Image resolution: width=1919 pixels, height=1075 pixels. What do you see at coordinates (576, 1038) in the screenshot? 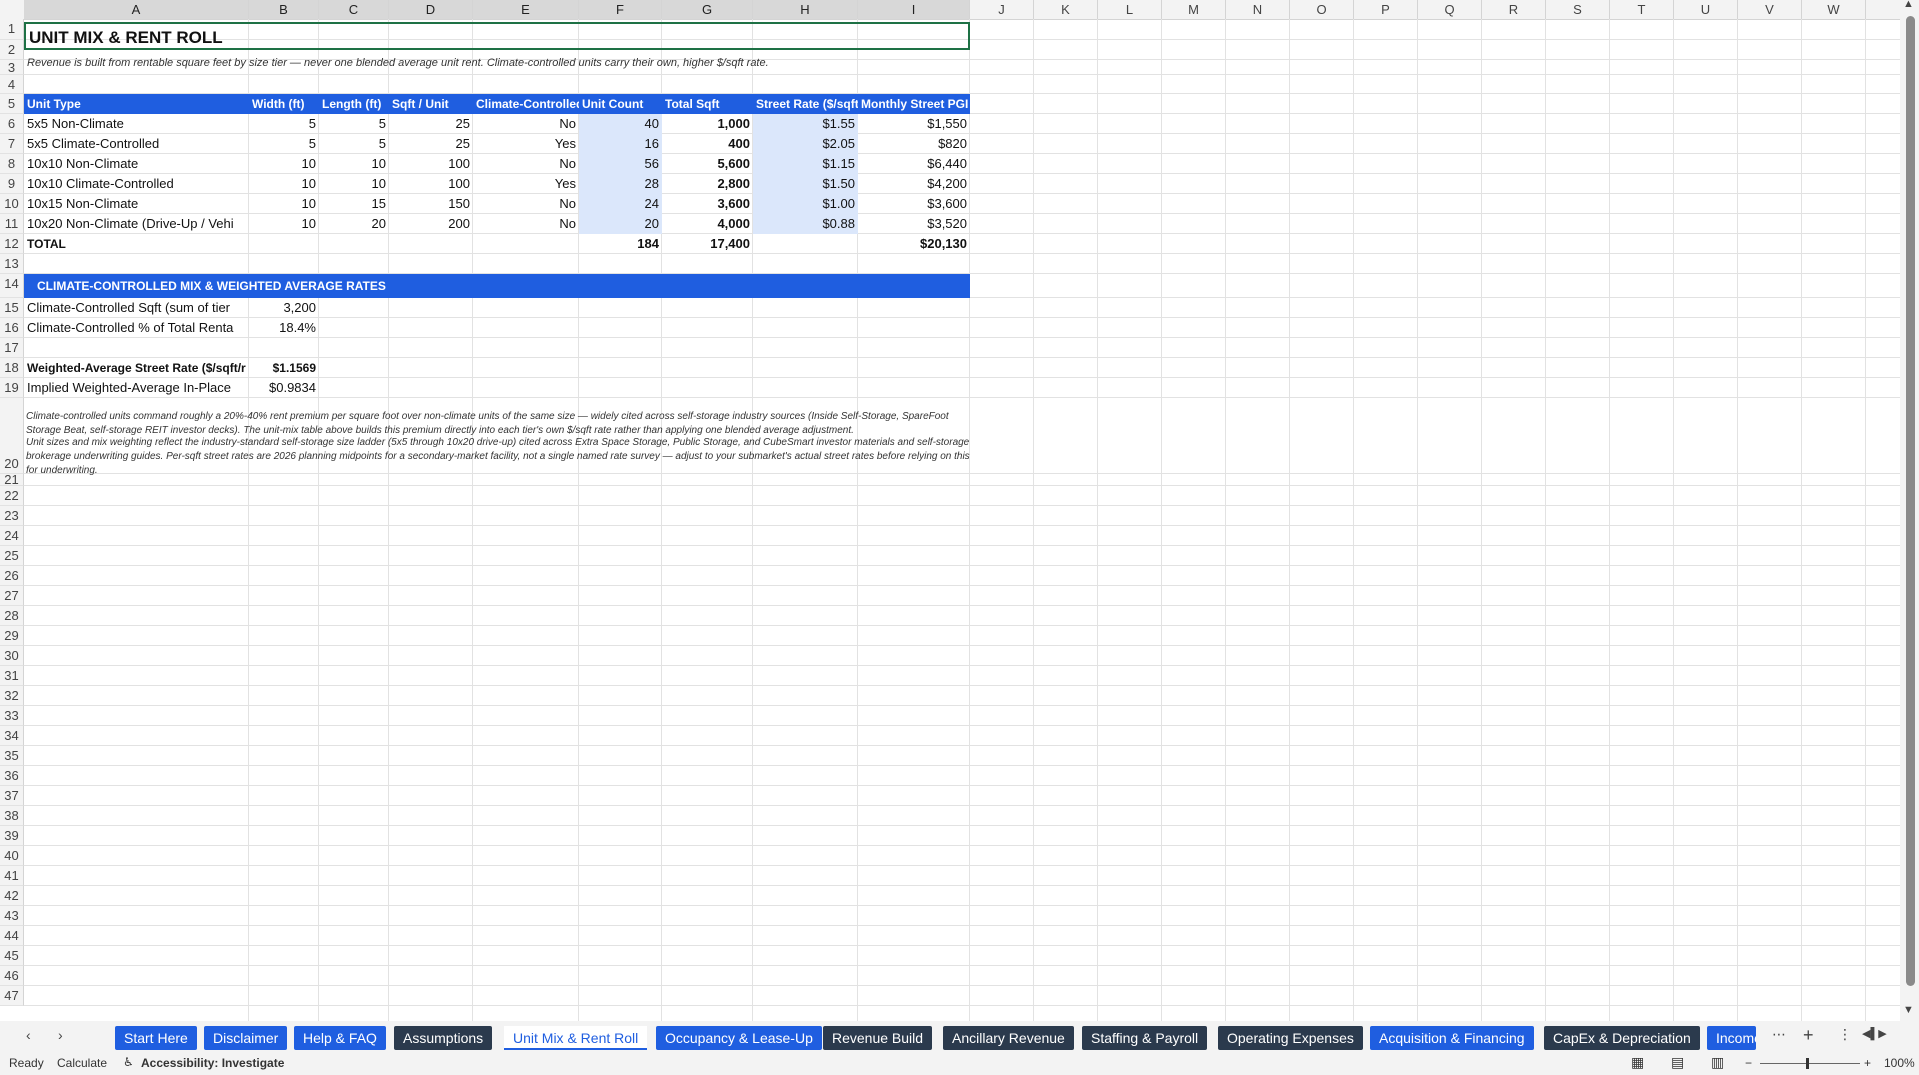
I see `sheet-tab: Unit Mix & Rent Roll` at bounding box center [576, 1038].